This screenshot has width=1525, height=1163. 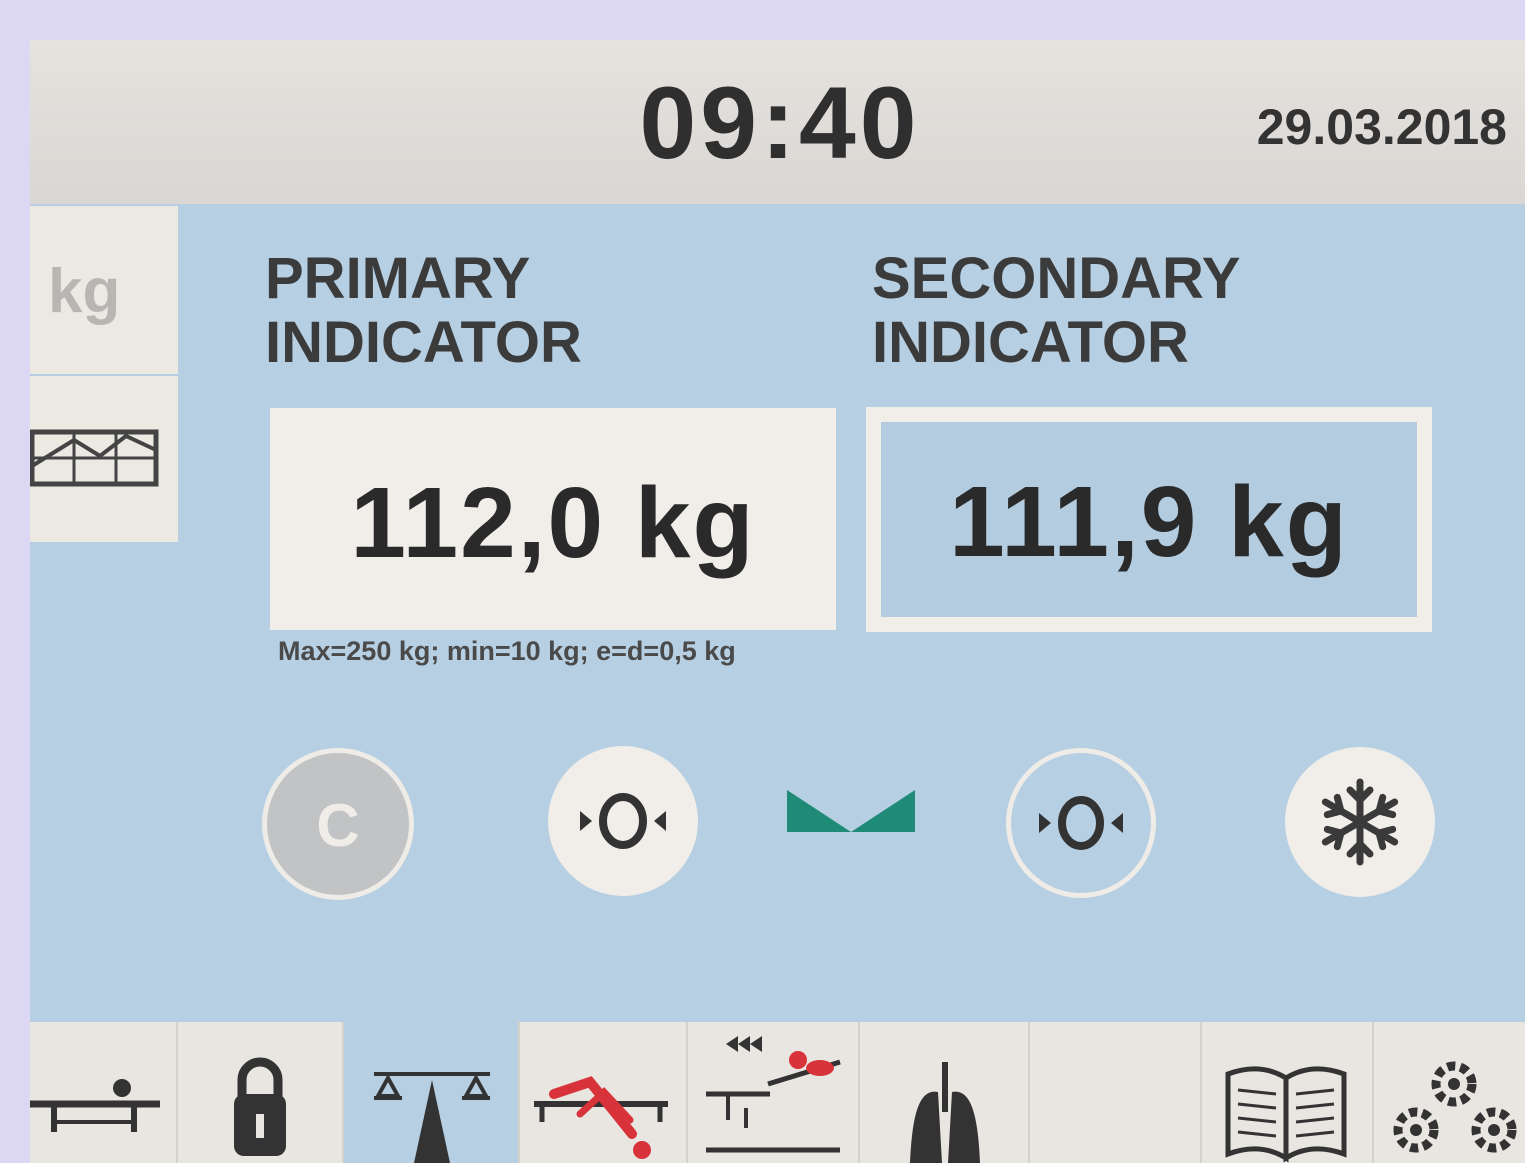 What do you see at coordinates (774, 1092) in the screenshot?
I see `position-tab` at bounding box center [774, 1092].